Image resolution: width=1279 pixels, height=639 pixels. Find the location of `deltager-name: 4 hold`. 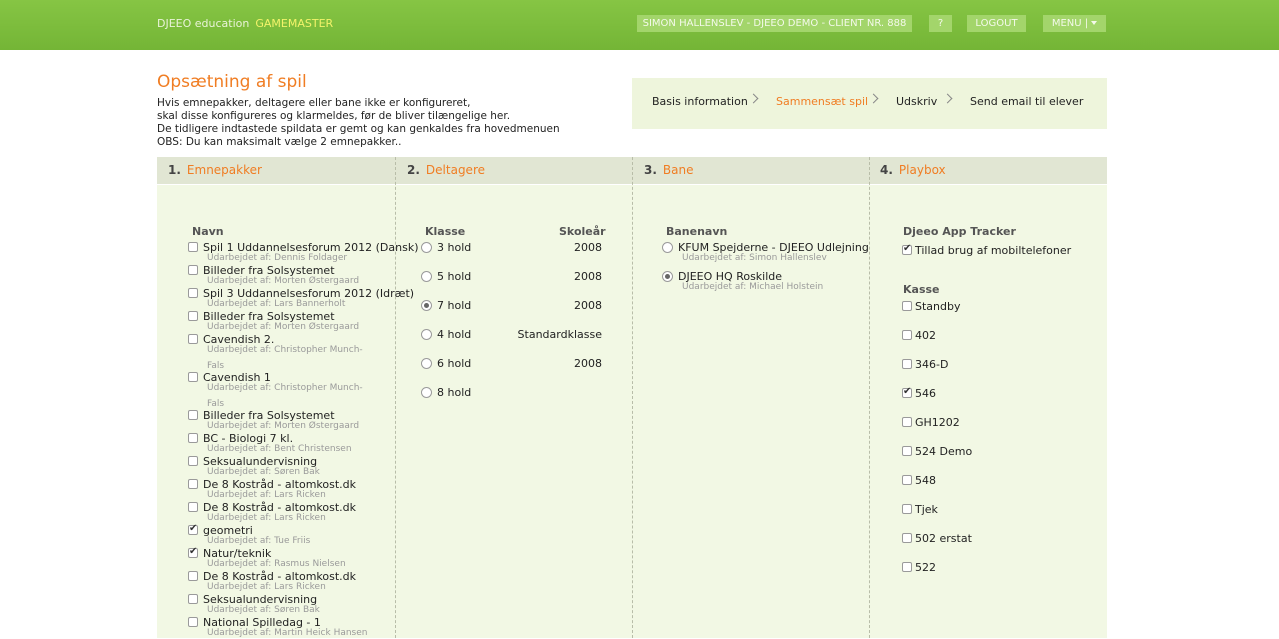

deltager-name: 4 hold is located at coordinates (454, 334).